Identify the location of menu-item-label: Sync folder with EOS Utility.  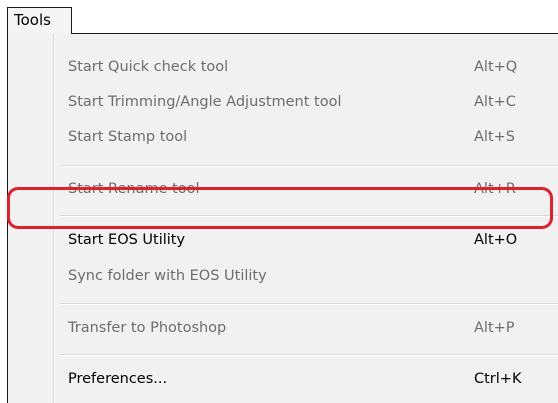
(167, 276).